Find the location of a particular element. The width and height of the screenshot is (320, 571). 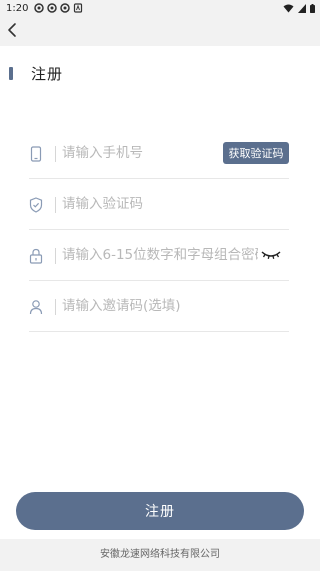

signal-icon is located at coordinates (302, 8).